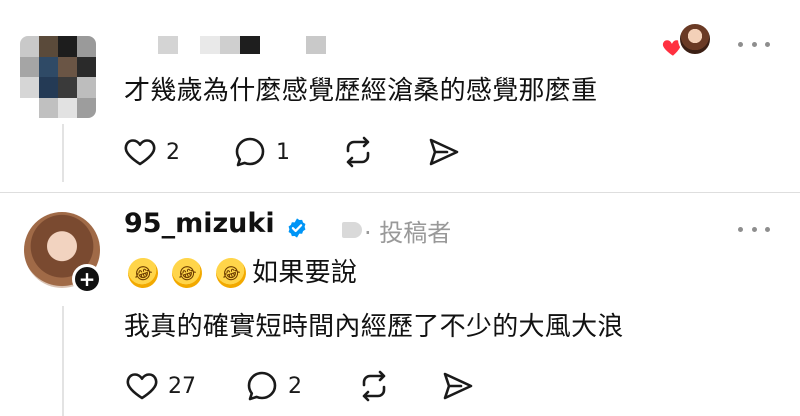 Image resolution: width=800 pixels, height=416 pixels. What do you see at coordinates (408, 233) in the screenshot?
I see `author-role-label: · 投稿者` at bounding box center [408, 233].